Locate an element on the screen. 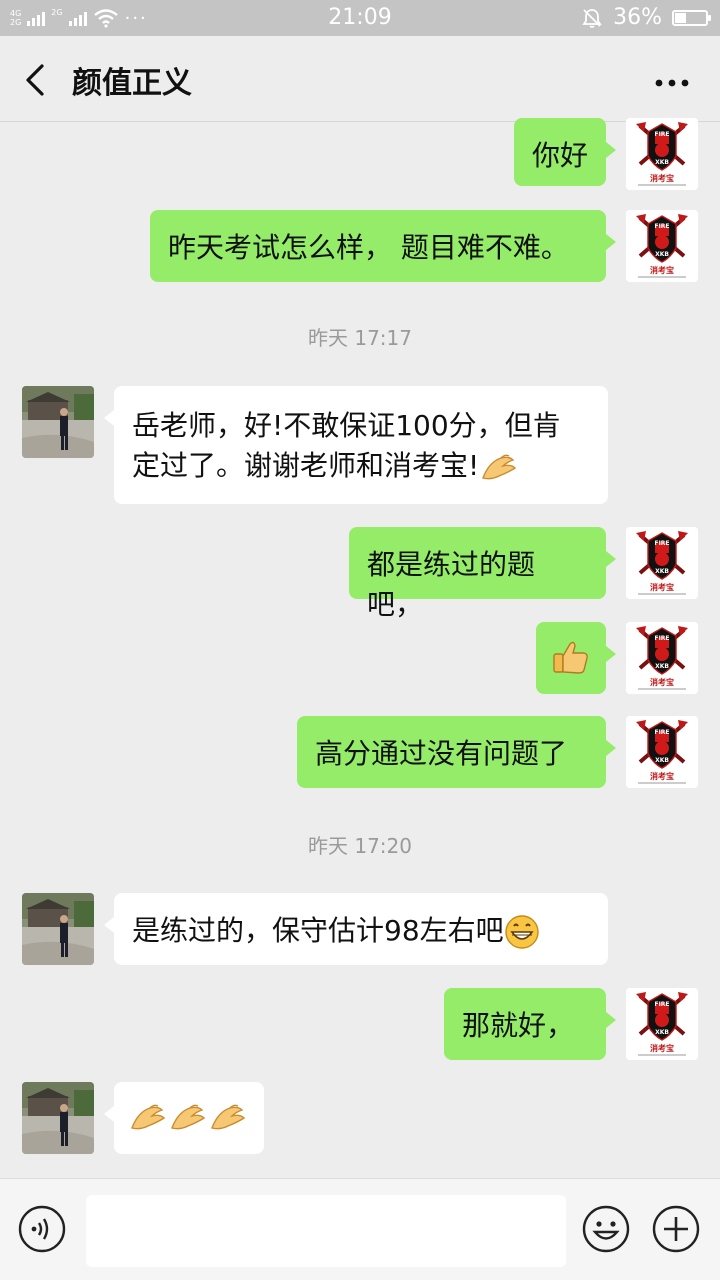  more-dots-icon is located at coordinates (672, 78).